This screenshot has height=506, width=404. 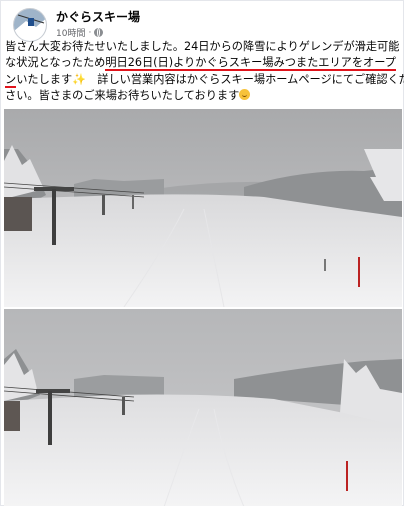 What do you see at coordinates (70, 32) in the screenshot?
I see `post-time: 10時間` at bounding box center [70, 32].